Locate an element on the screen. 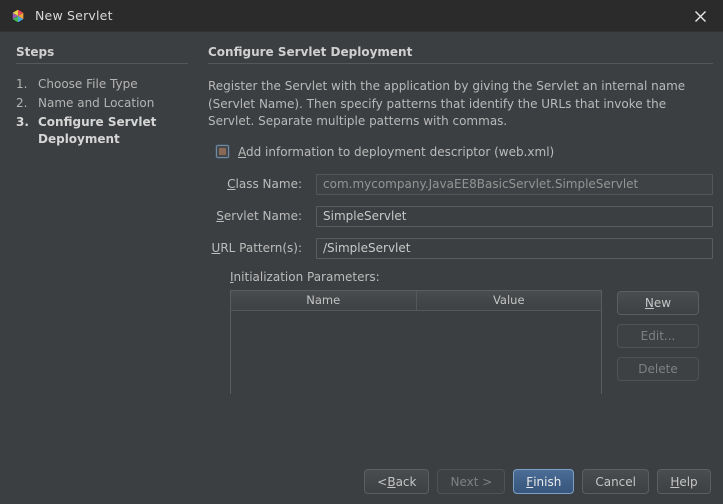 This screenshot has height=504, width=723. button-prefix: < is located at coordinates (382, 481).